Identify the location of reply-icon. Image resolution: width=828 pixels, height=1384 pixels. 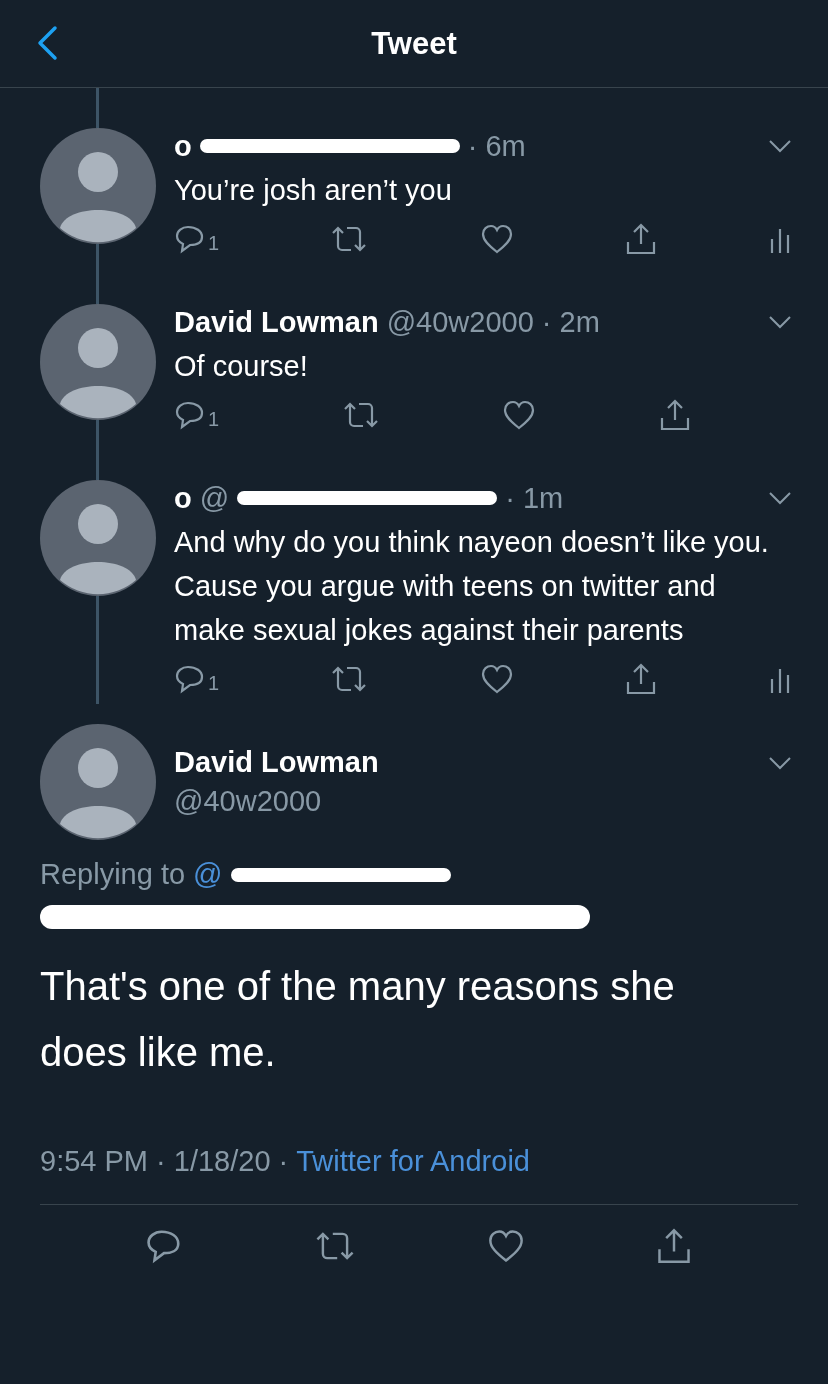
(164, 1246).